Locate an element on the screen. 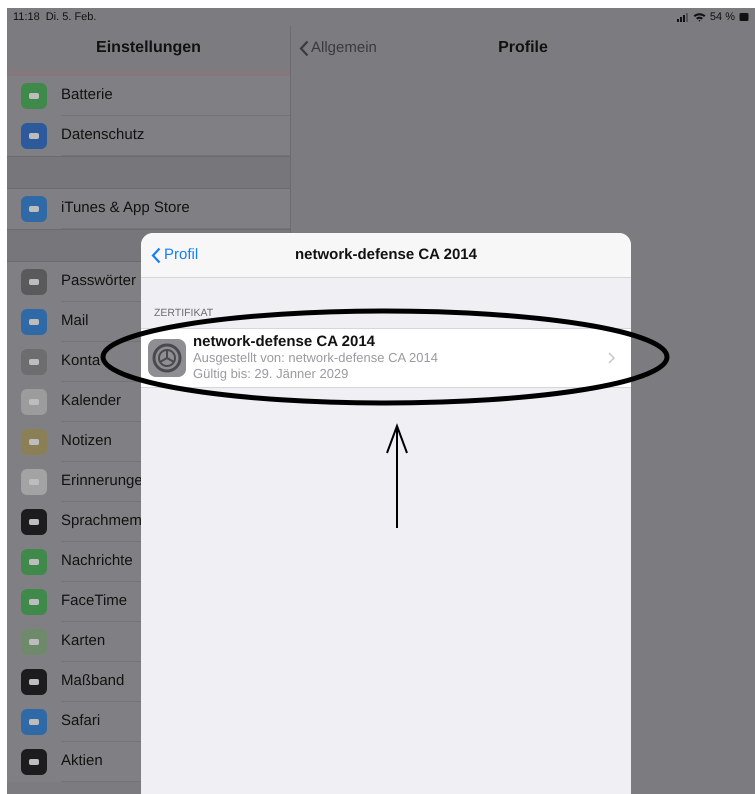 Image resolution: width=755 pixels, height=794 pixels. section-header: ZERTIFIKAT is located at coordinates (184, 313).